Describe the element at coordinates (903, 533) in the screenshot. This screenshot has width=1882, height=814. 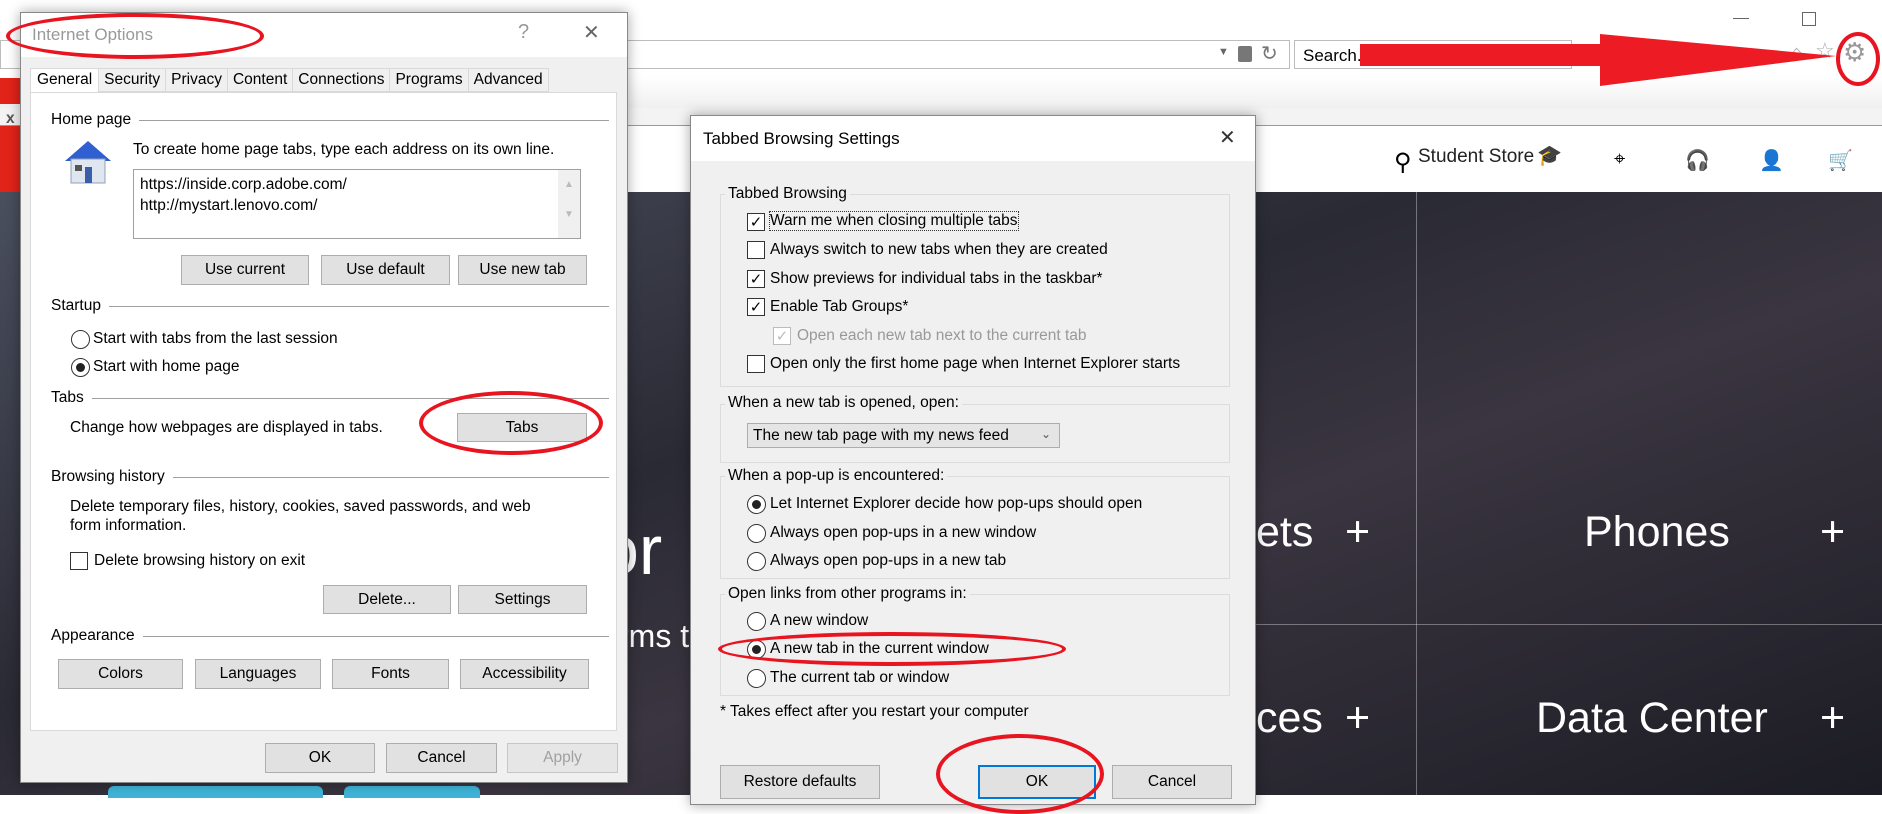
I see `radio-label: Always open pop-ups in a new window` at that location.